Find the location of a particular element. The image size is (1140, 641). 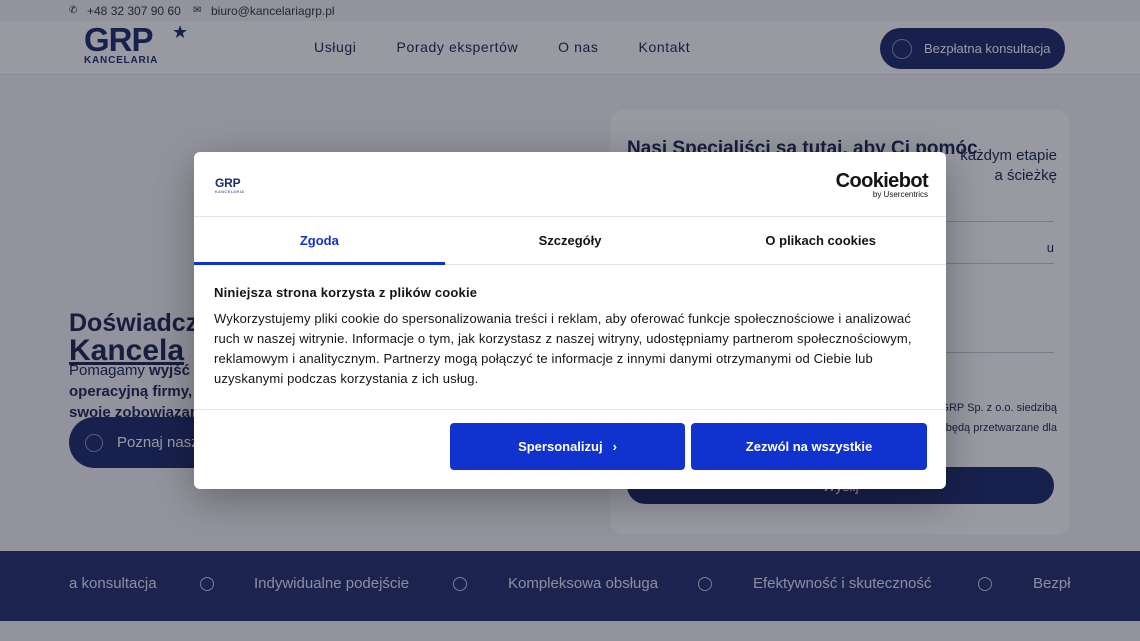

allow-all-label: Zezwól na wszystkie is located at coordinates (809, 446).